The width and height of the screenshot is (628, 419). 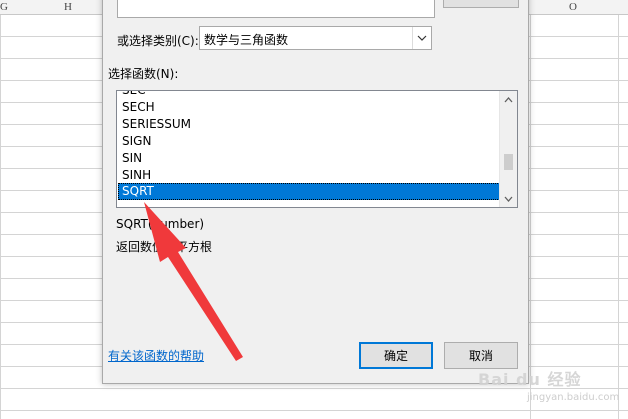 I want to click on scroll-down-icon, so click(x=508, y=198).